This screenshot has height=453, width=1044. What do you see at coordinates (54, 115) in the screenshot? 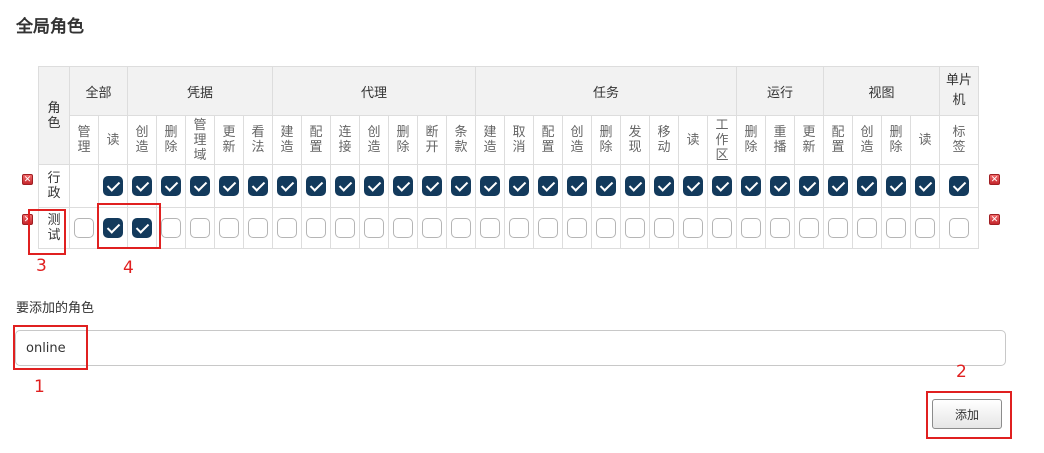
I see `role-column-header: 角色` at bounding box center [54, 115].